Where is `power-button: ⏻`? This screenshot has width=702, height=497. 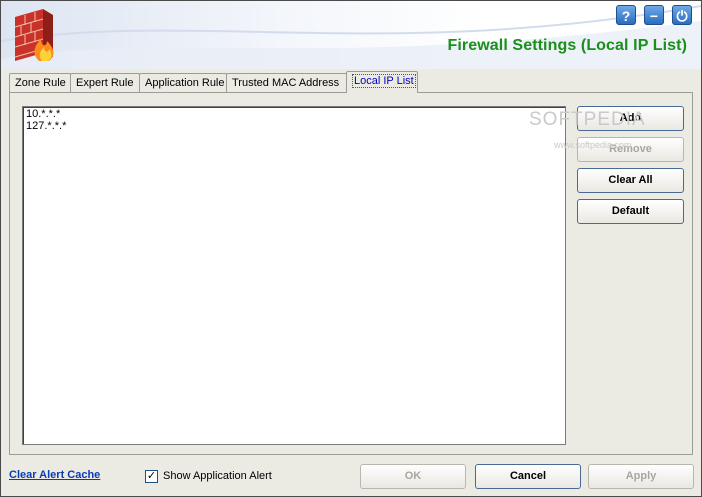
power-button: ⏻ is located at coordinates (682, 15).